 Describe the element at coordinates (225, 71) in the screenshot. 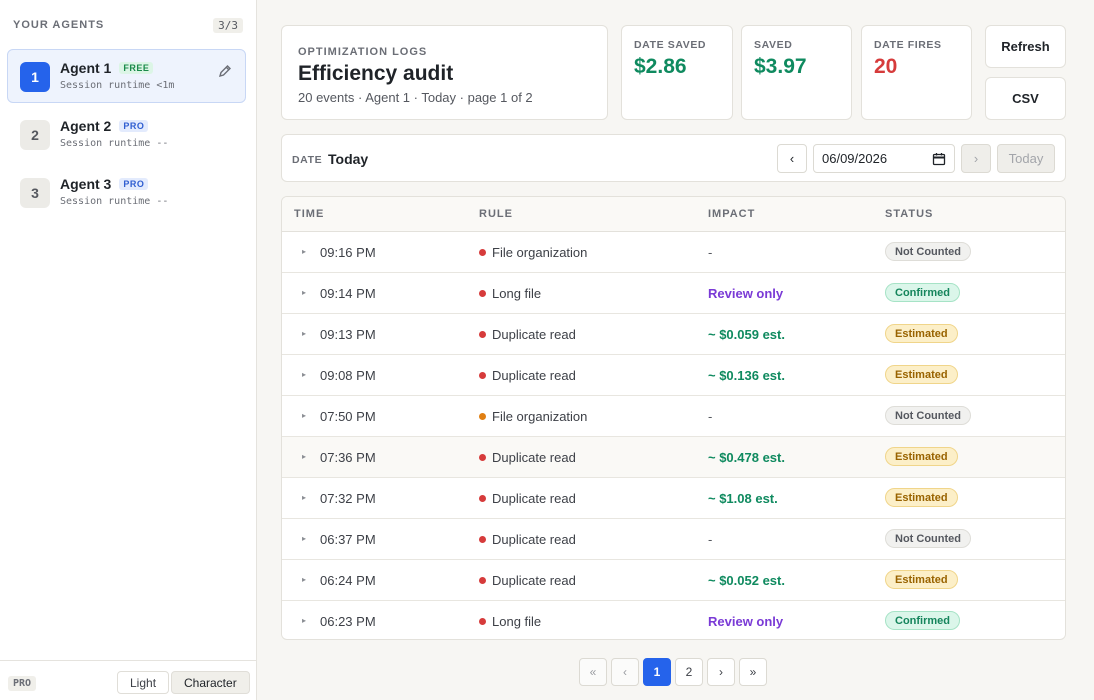

I see `pencil-icon` at that location.